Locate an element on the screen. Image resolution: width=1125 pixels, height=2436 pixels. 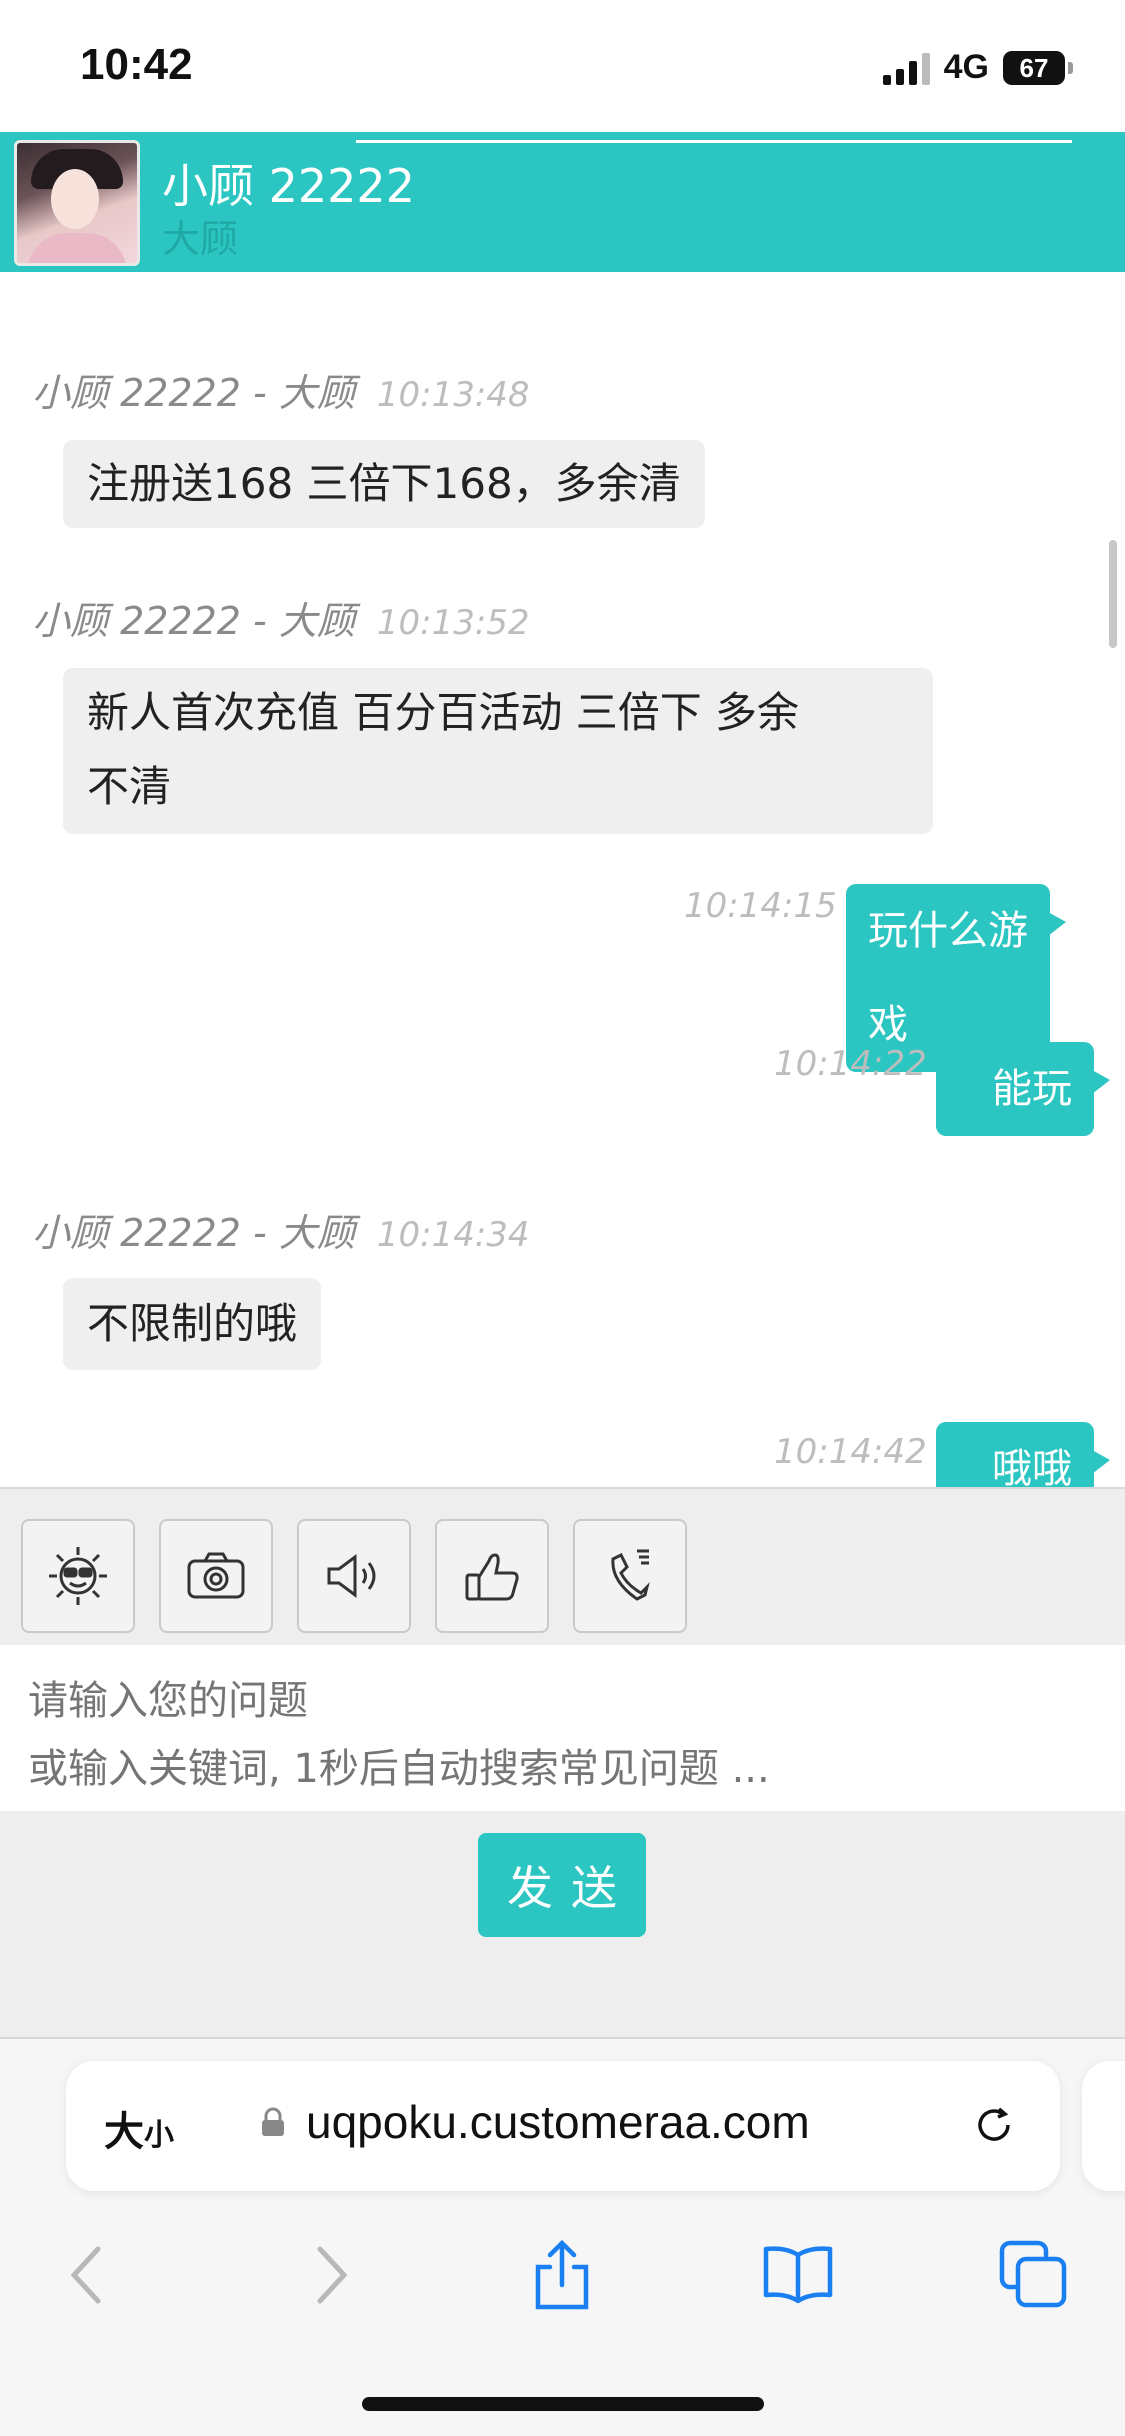
back-icon is located at coordinates (88, 2275).